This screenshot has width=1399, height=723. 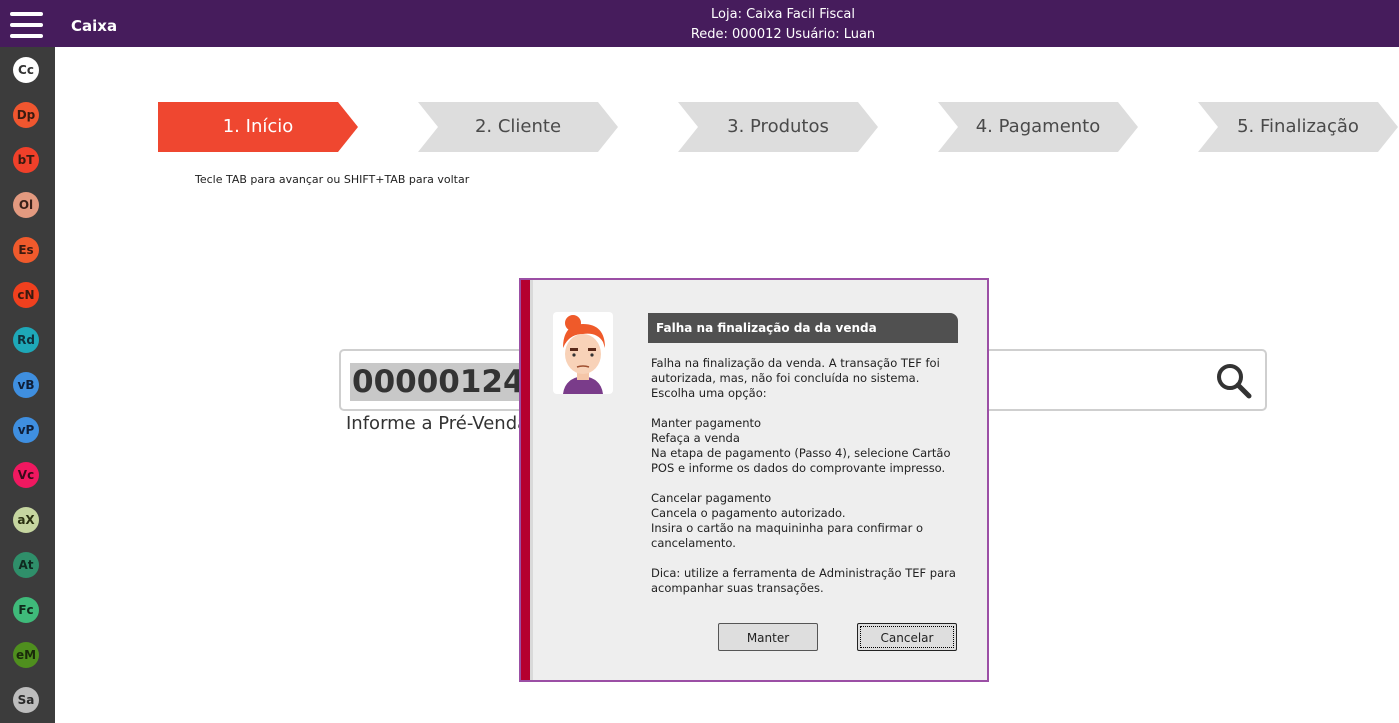 What do you see at coordinates (26, 655) in the screenshot?
I see `sidebar-item-em: eM` at bounding box center [26, 655].